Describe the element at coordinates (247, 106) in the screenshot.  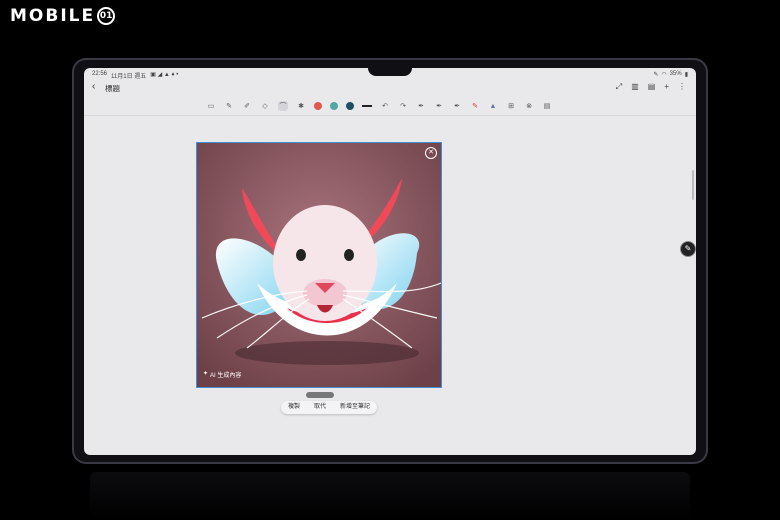
I see `highlighter-icon: ✐` at that location.